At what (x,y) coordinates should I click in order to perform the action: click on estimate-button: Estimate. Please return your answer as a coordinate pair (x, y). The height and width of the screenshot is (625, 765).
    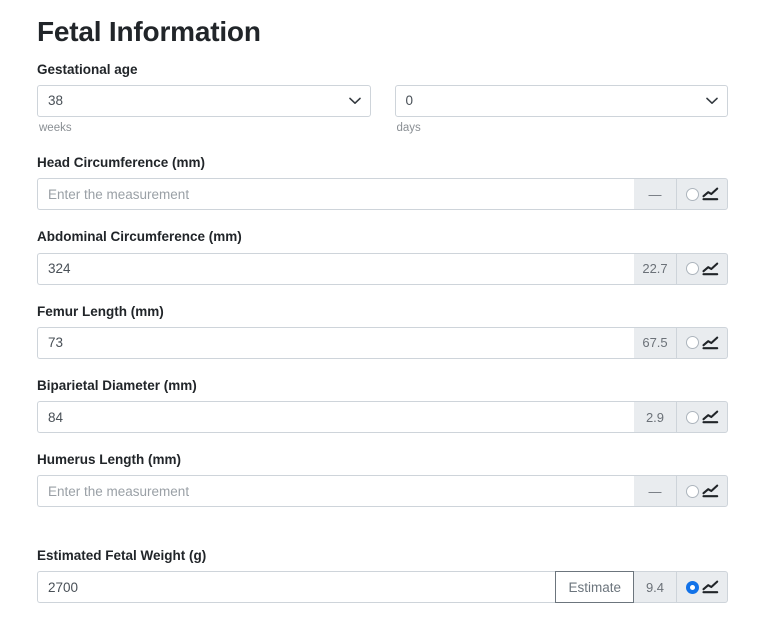
    Looking at the image, I should click on (594, 587).